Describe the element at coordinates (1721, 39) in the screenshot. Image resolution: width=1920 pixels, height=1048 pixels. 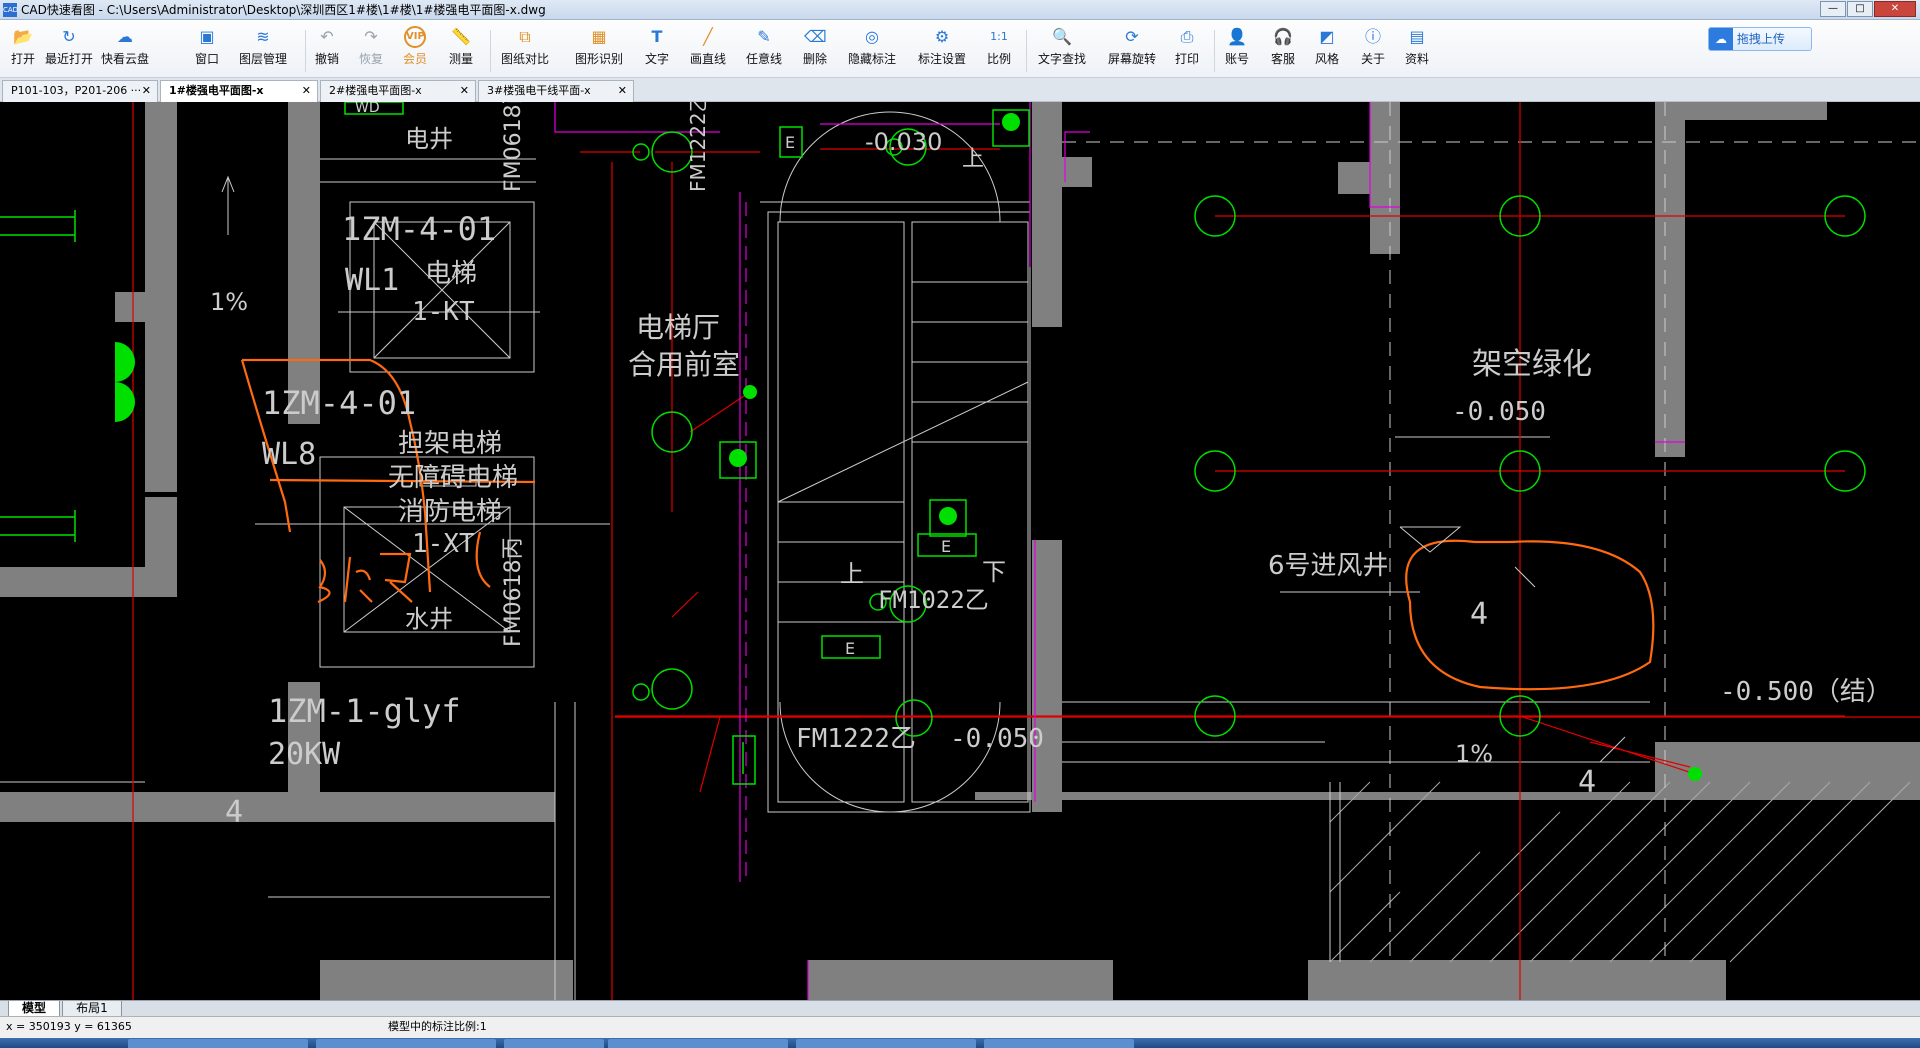
I see `upload-cloud-icon: ☁` at that location.